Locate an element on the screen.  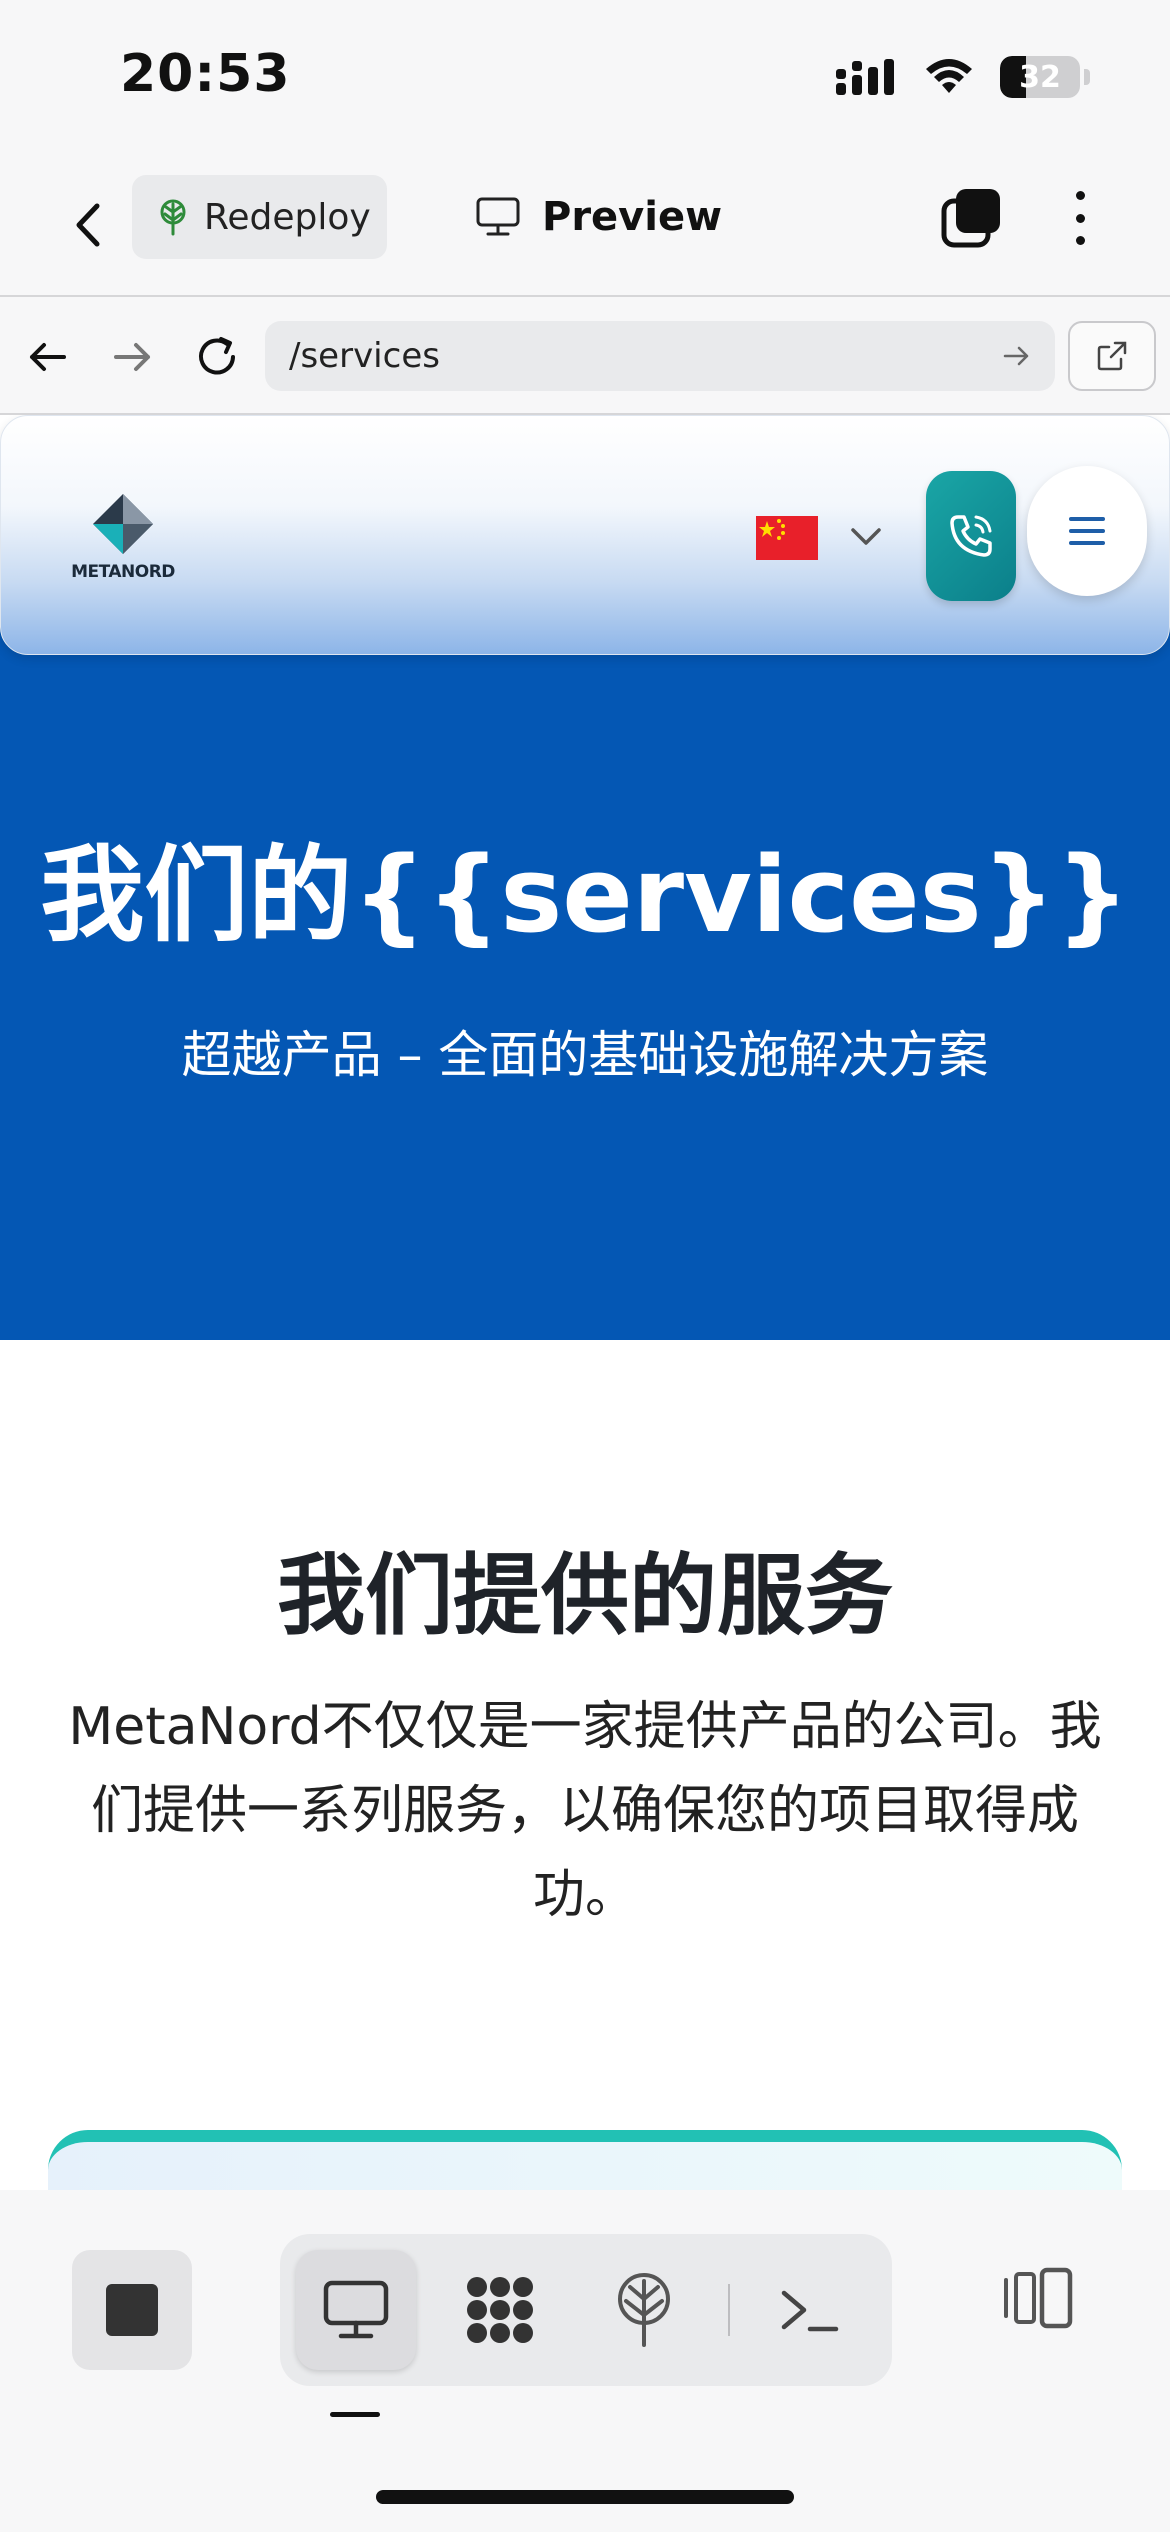
segment-divider is located at coordinates (729, 2310).